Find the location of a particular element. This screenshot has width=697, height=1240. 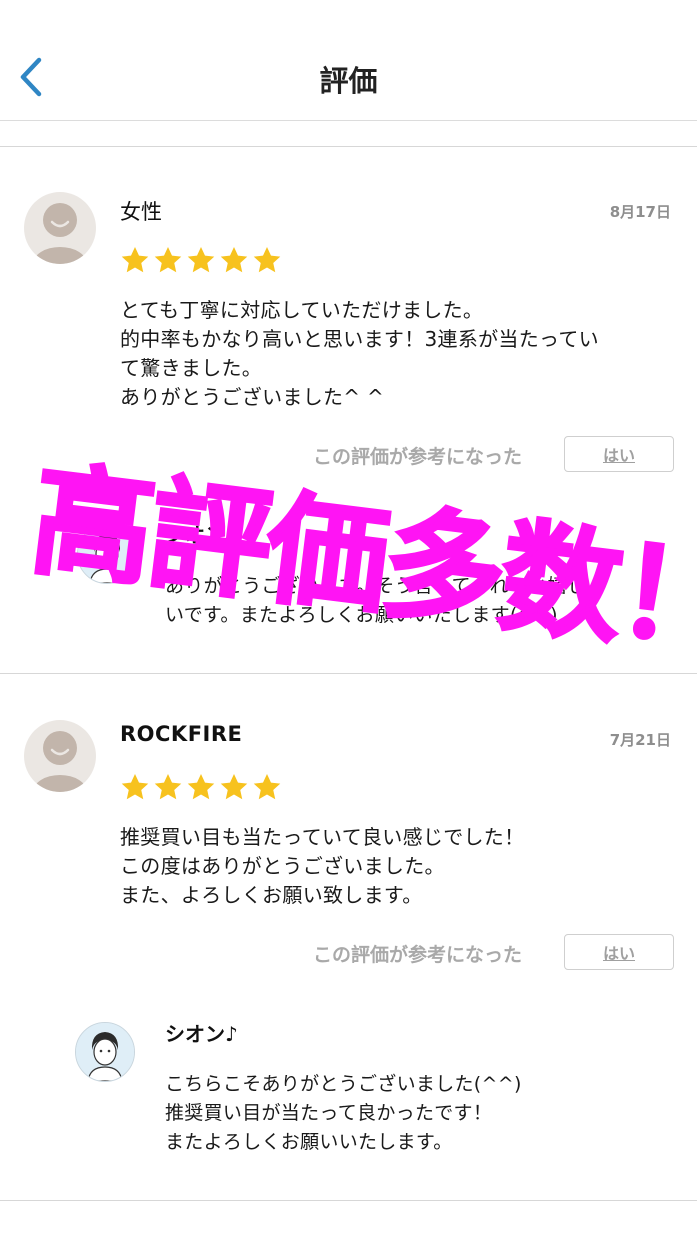

reply-text-line: いです。またよろしくお願いいたします(^^) is located at coordinates (361, 615).